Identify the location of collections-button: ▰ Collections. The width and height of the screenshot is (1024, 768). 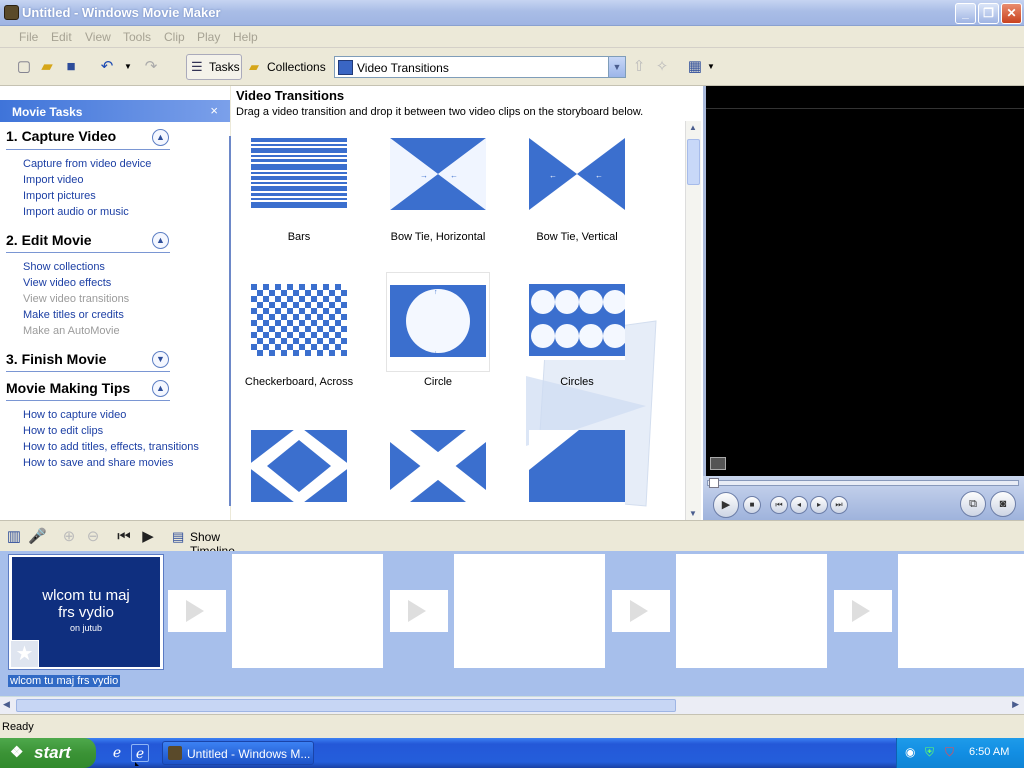
(285, 67).